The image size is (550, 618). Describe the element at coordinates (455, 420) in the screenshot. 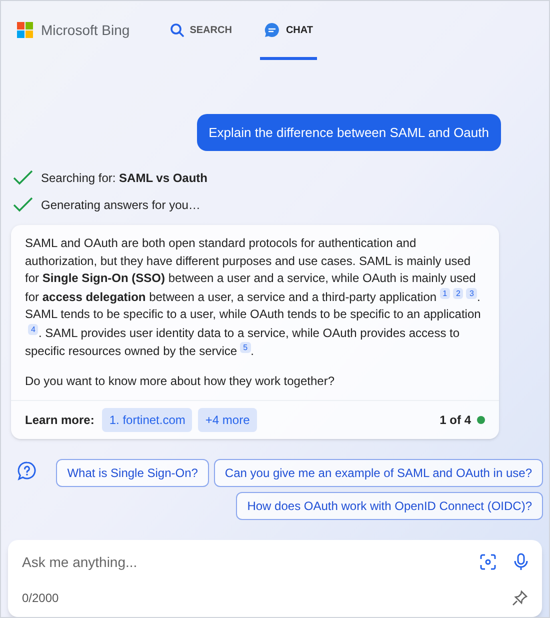

I see `page-counter: 1 of 4` at that location.